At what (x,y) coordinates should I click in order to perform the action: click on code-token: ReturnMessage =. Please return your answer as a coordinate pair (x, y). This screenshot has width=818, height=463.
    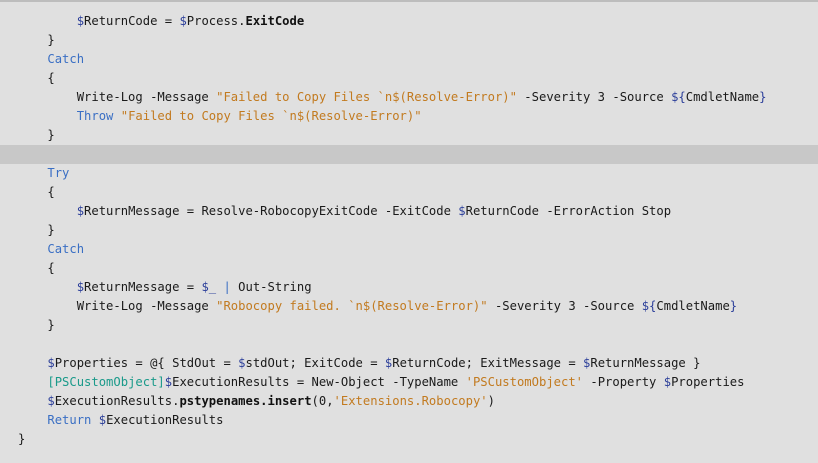
    Looking at the image, I should click on (143, 287).